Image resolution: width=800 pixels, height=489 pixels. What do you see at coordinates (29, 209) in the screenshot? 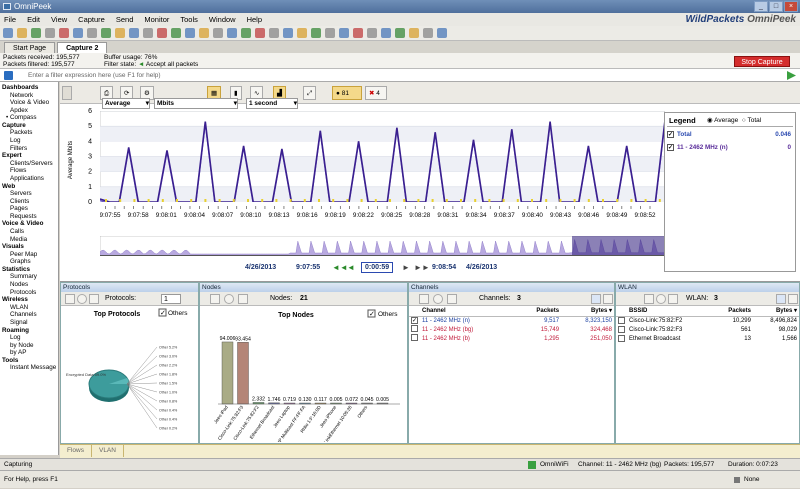
I see `sidebar-item: Pages` at bounding box center [29, 209].